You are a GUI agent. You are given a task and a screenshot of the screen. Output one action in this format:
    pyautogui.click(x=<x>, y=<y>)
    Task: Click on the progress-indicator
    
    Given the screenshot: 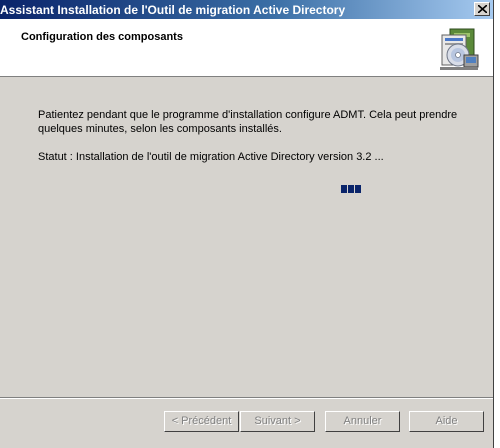 What is the action you would take?
    pyautogui.click(x=351, y=188)
    